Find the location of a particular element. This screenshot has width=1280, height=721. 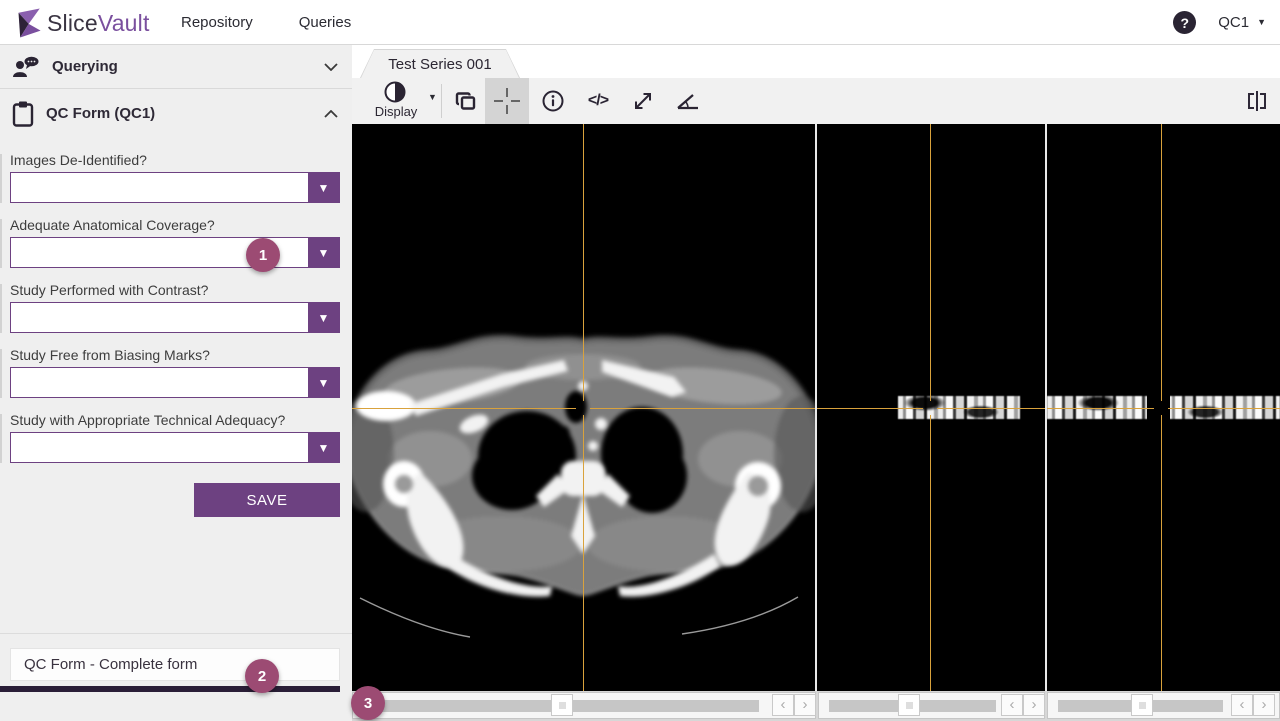

viewport-coronal is located at coordinates (931, 407).